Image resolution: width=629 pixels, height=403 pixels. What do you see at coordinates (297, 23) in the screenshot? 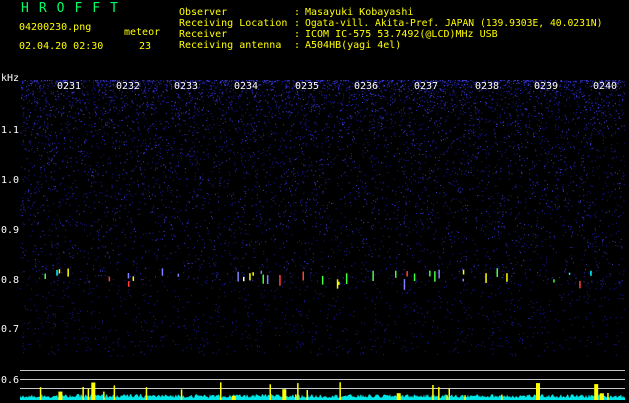
I see `field-sep-location: :` at bounding box center [297, 23].